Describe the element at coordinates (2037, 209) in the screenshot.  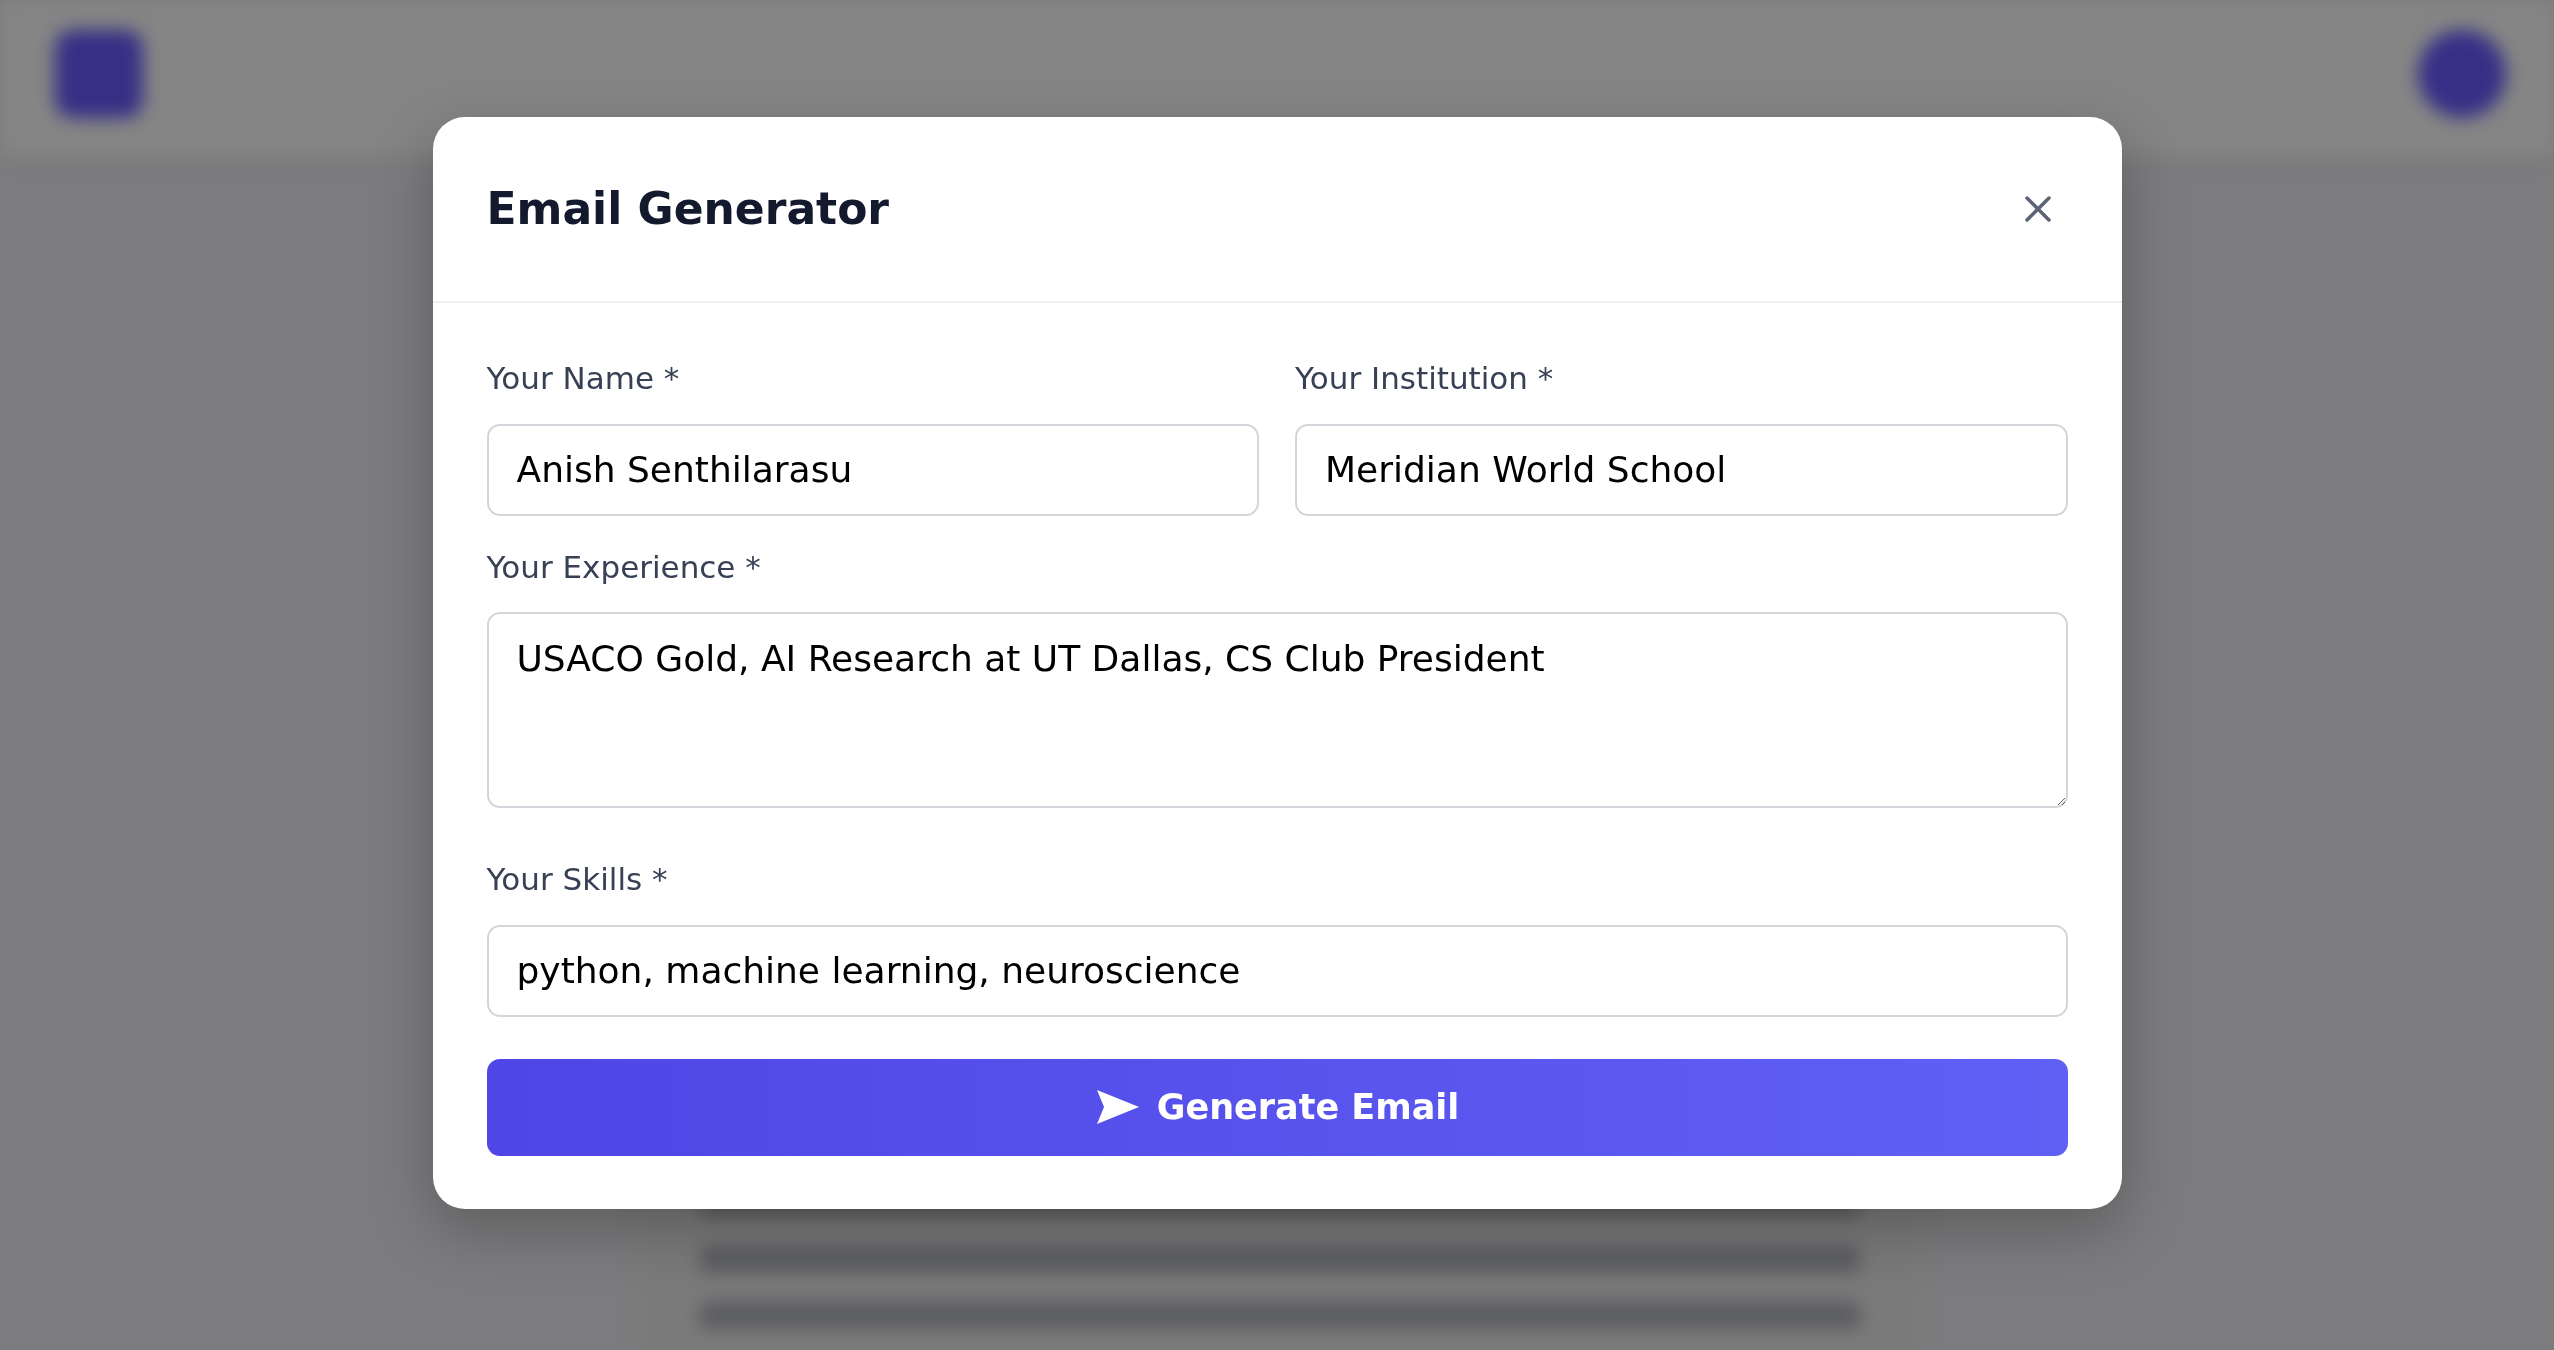
I see `close-icon` at that location.